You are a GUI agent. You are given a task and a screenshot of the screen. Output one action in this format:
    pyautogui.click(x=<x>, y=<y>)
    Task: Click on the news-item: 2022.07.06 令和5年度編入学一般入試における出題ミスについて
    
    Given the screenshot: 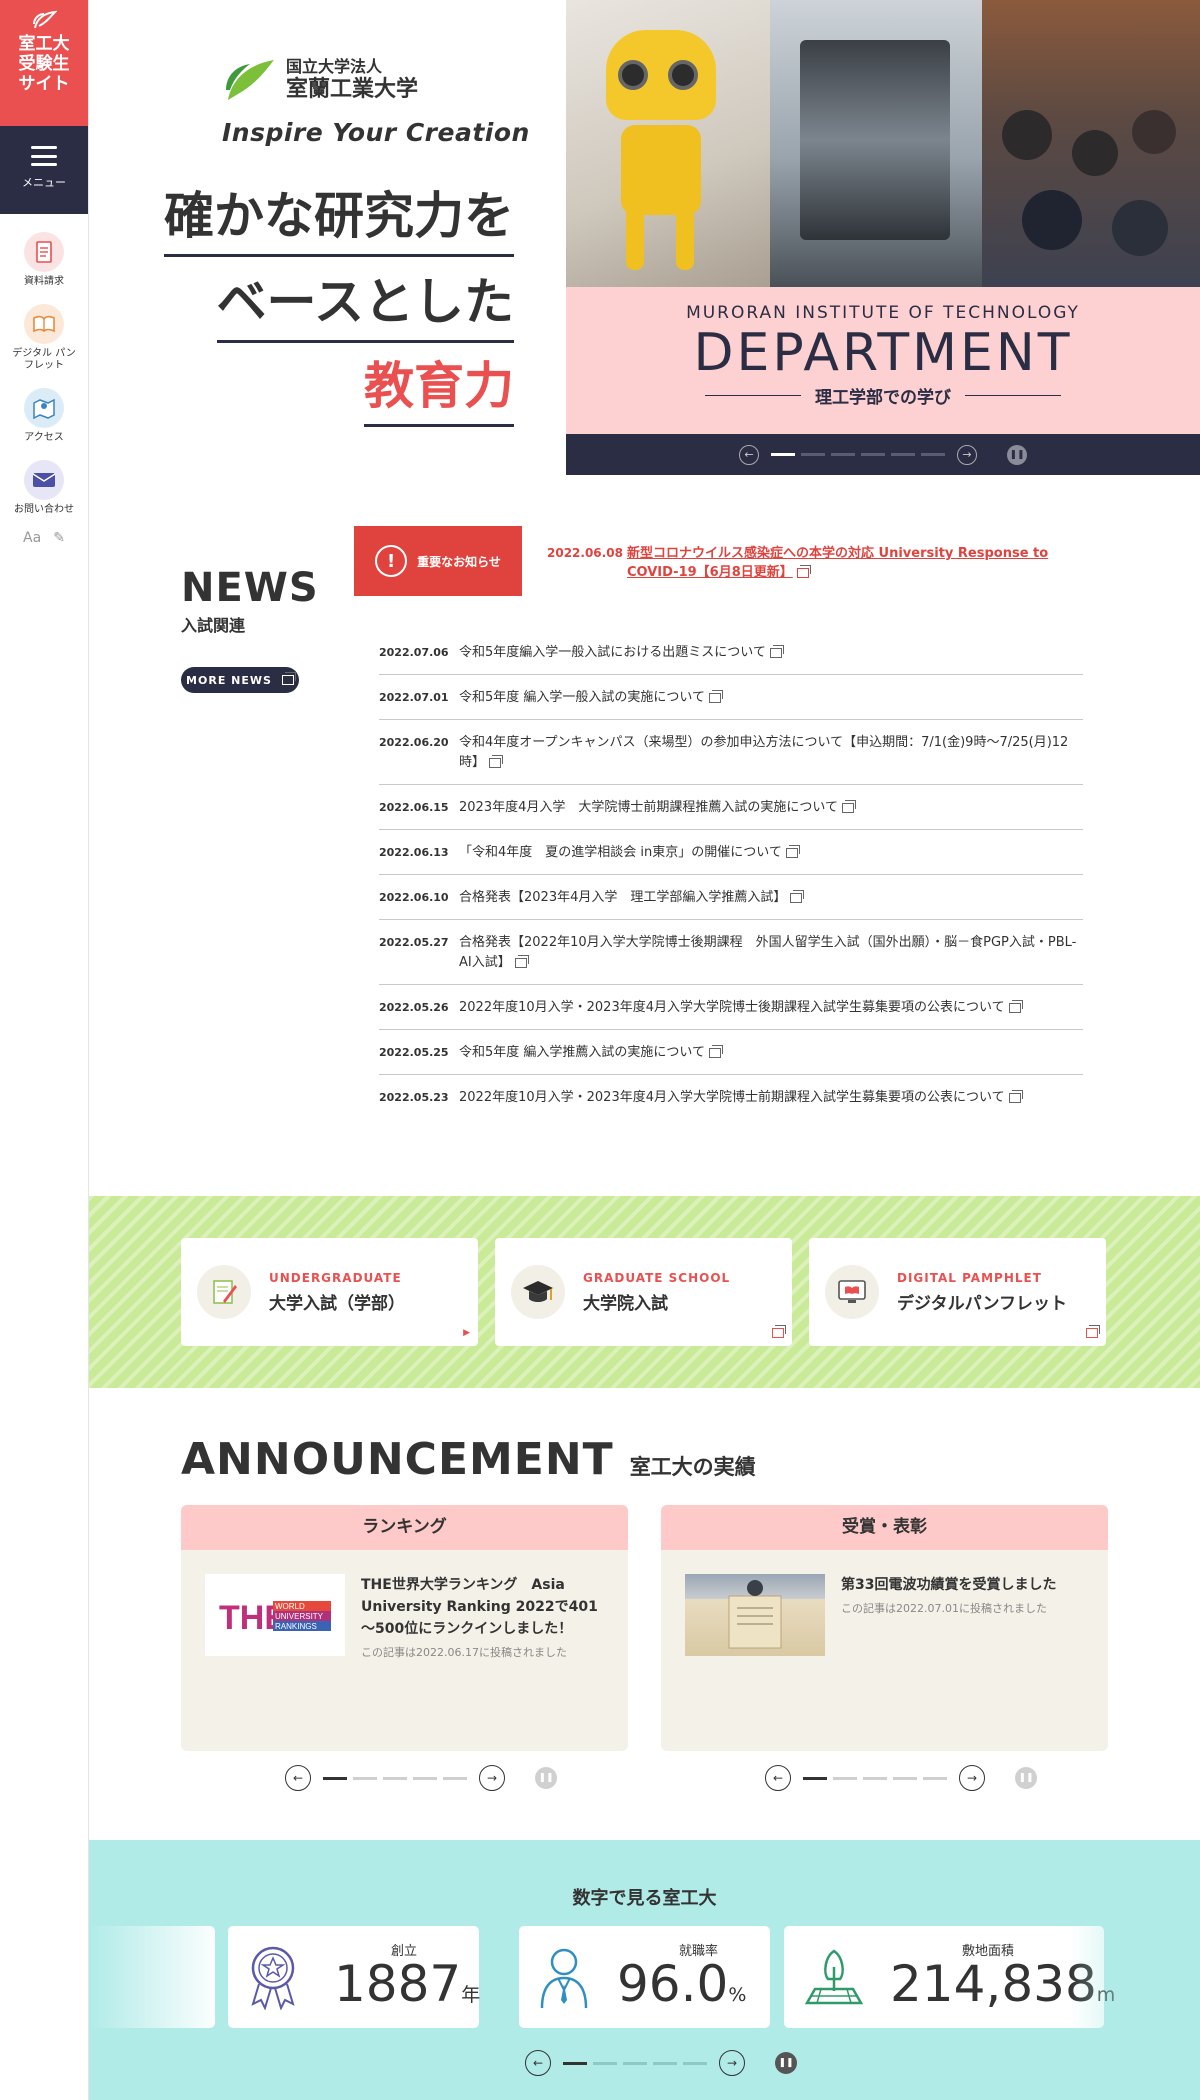 What is the action you would take?
    pyautogui.click(x=731, y=652)
    